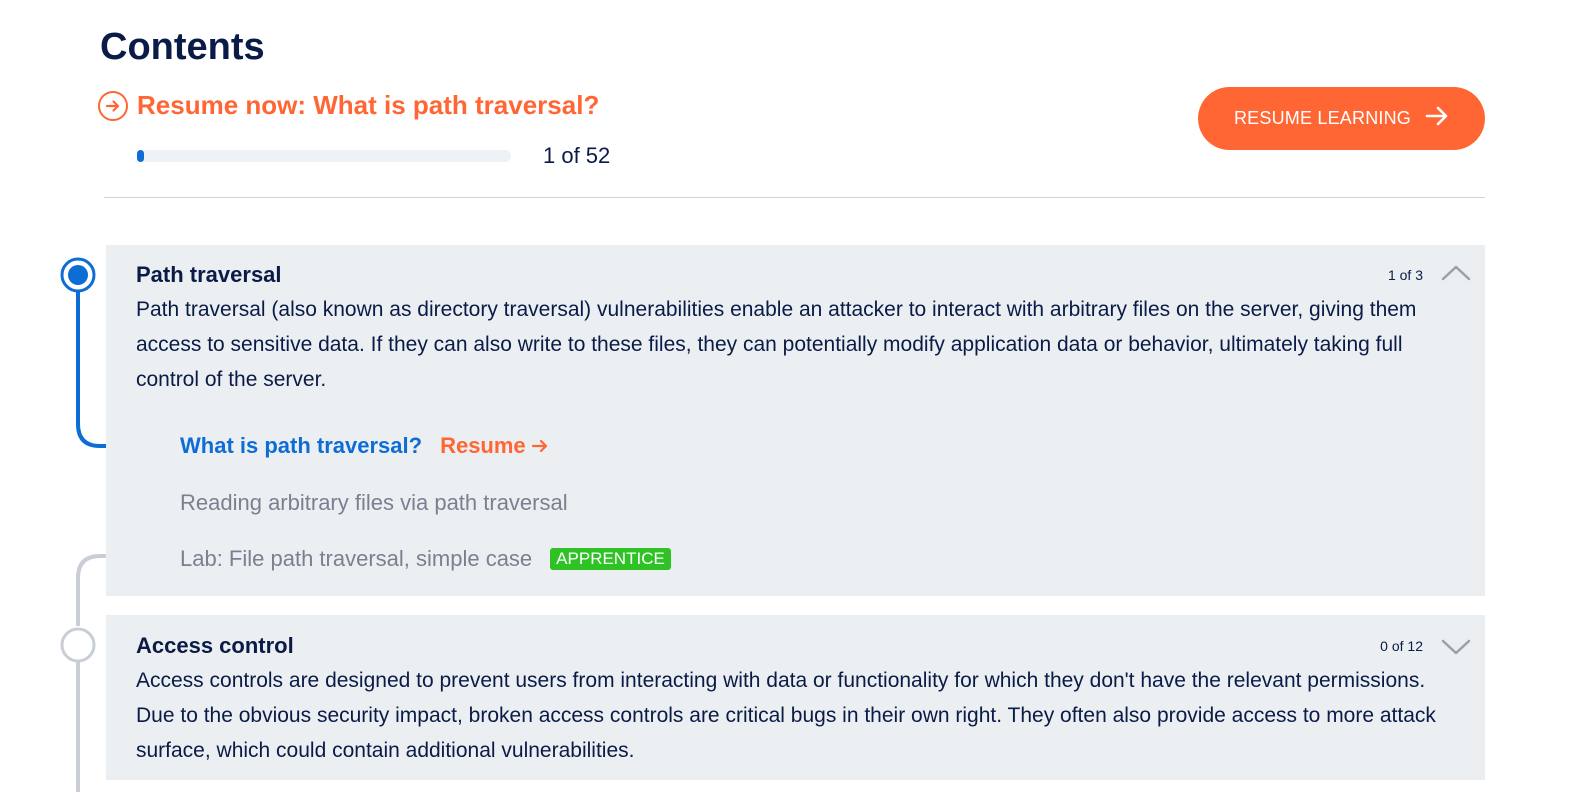  I want to click on resume-link: Resume, so click(494, 446).